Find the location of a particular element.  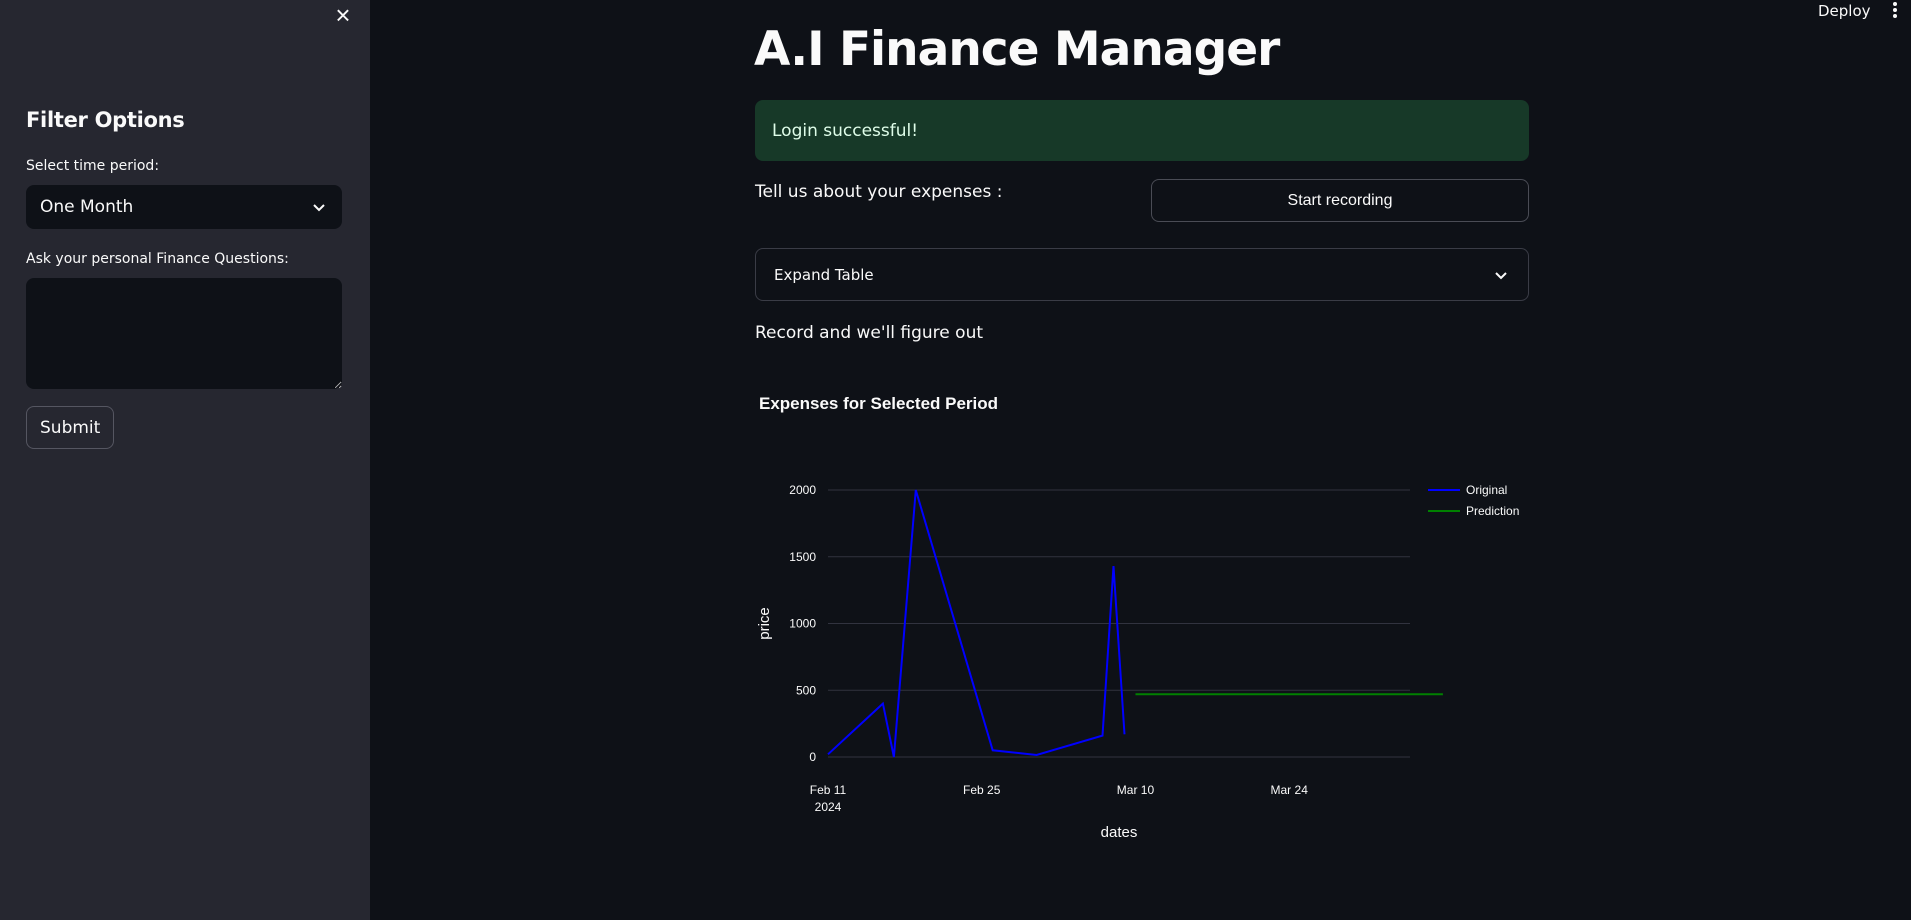

success-alert: Login successful! is located at coordinates (1142, 130).